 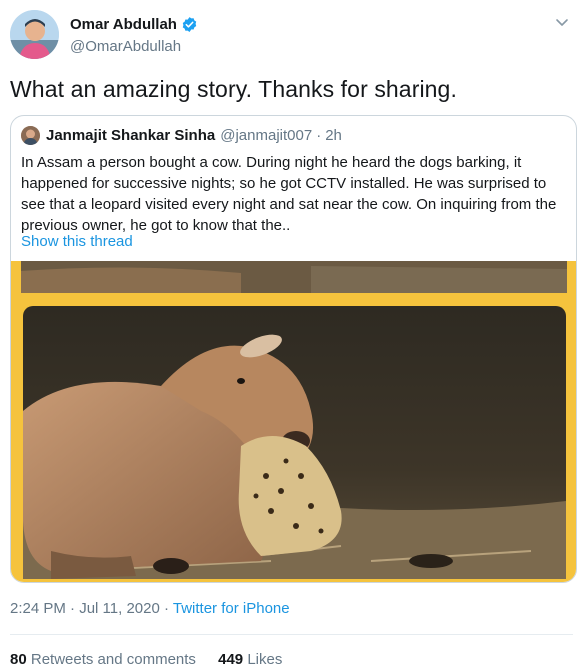 I want to click on divider, so click(x=291, y=634).